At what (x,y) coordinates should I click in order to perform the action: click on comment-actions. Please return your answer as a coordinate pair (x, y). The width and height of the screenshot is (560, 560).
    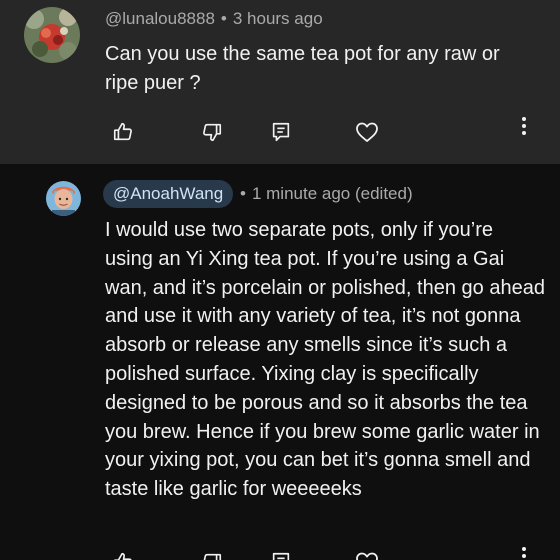
    Looking at the image, I should click on (280, 132).